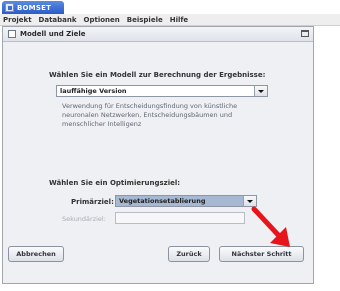  What do you see at coordinates (162, 91) in the screenshot?
I see `model-select: lauffähige Version` at bounding box center [162, 91].